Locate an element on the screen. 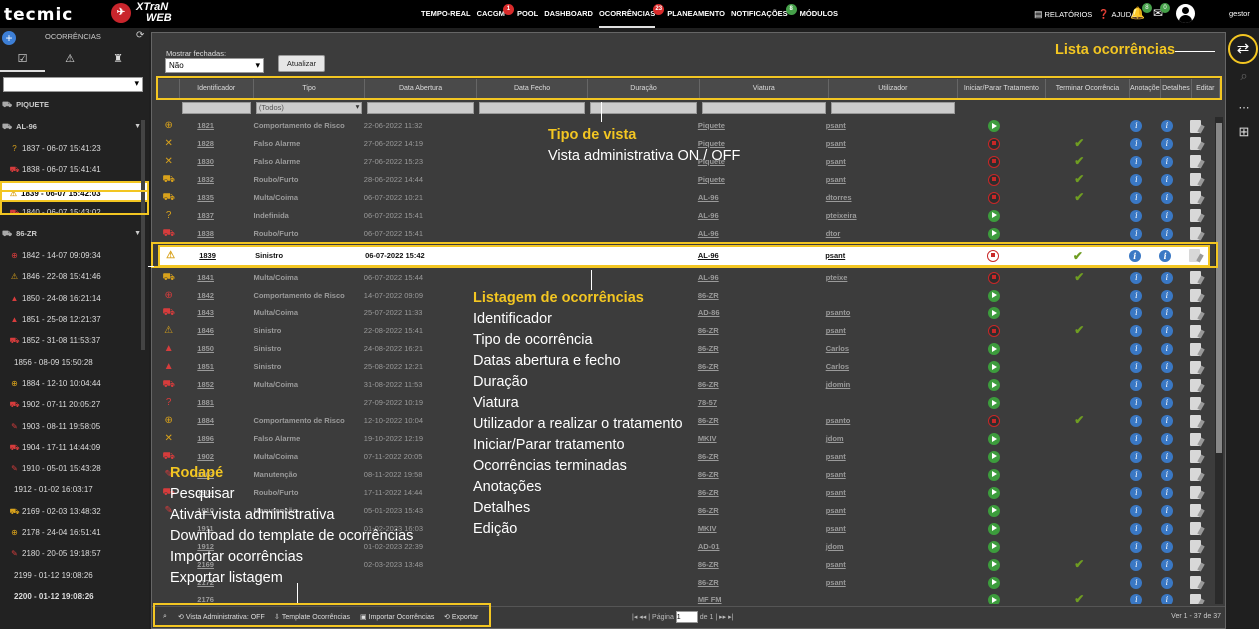 The width and height of the screenshot is (1259, 629). table-scrollbar-thumb is located at coordinates (1219, 288).